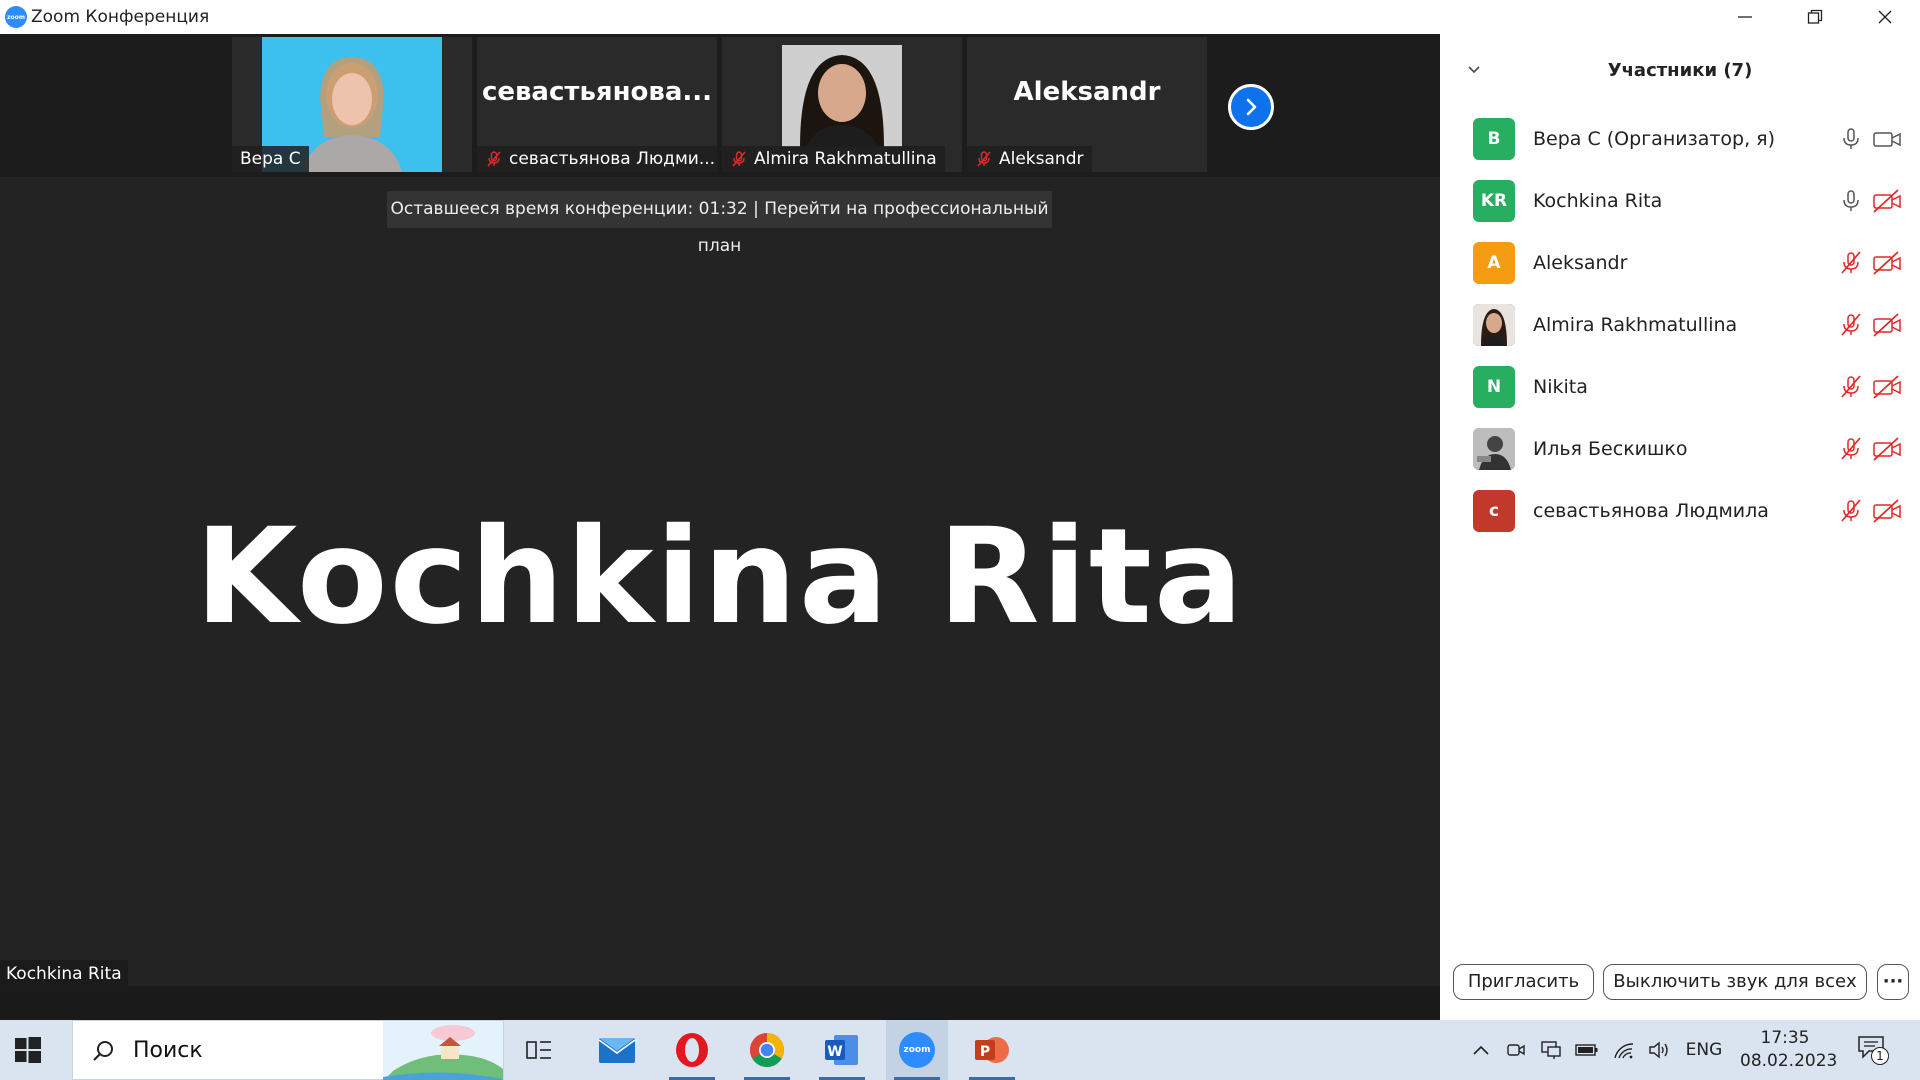 The image size is (1920, 1080). I want to click on invite-button: Пригласить, so click(1523, 982).